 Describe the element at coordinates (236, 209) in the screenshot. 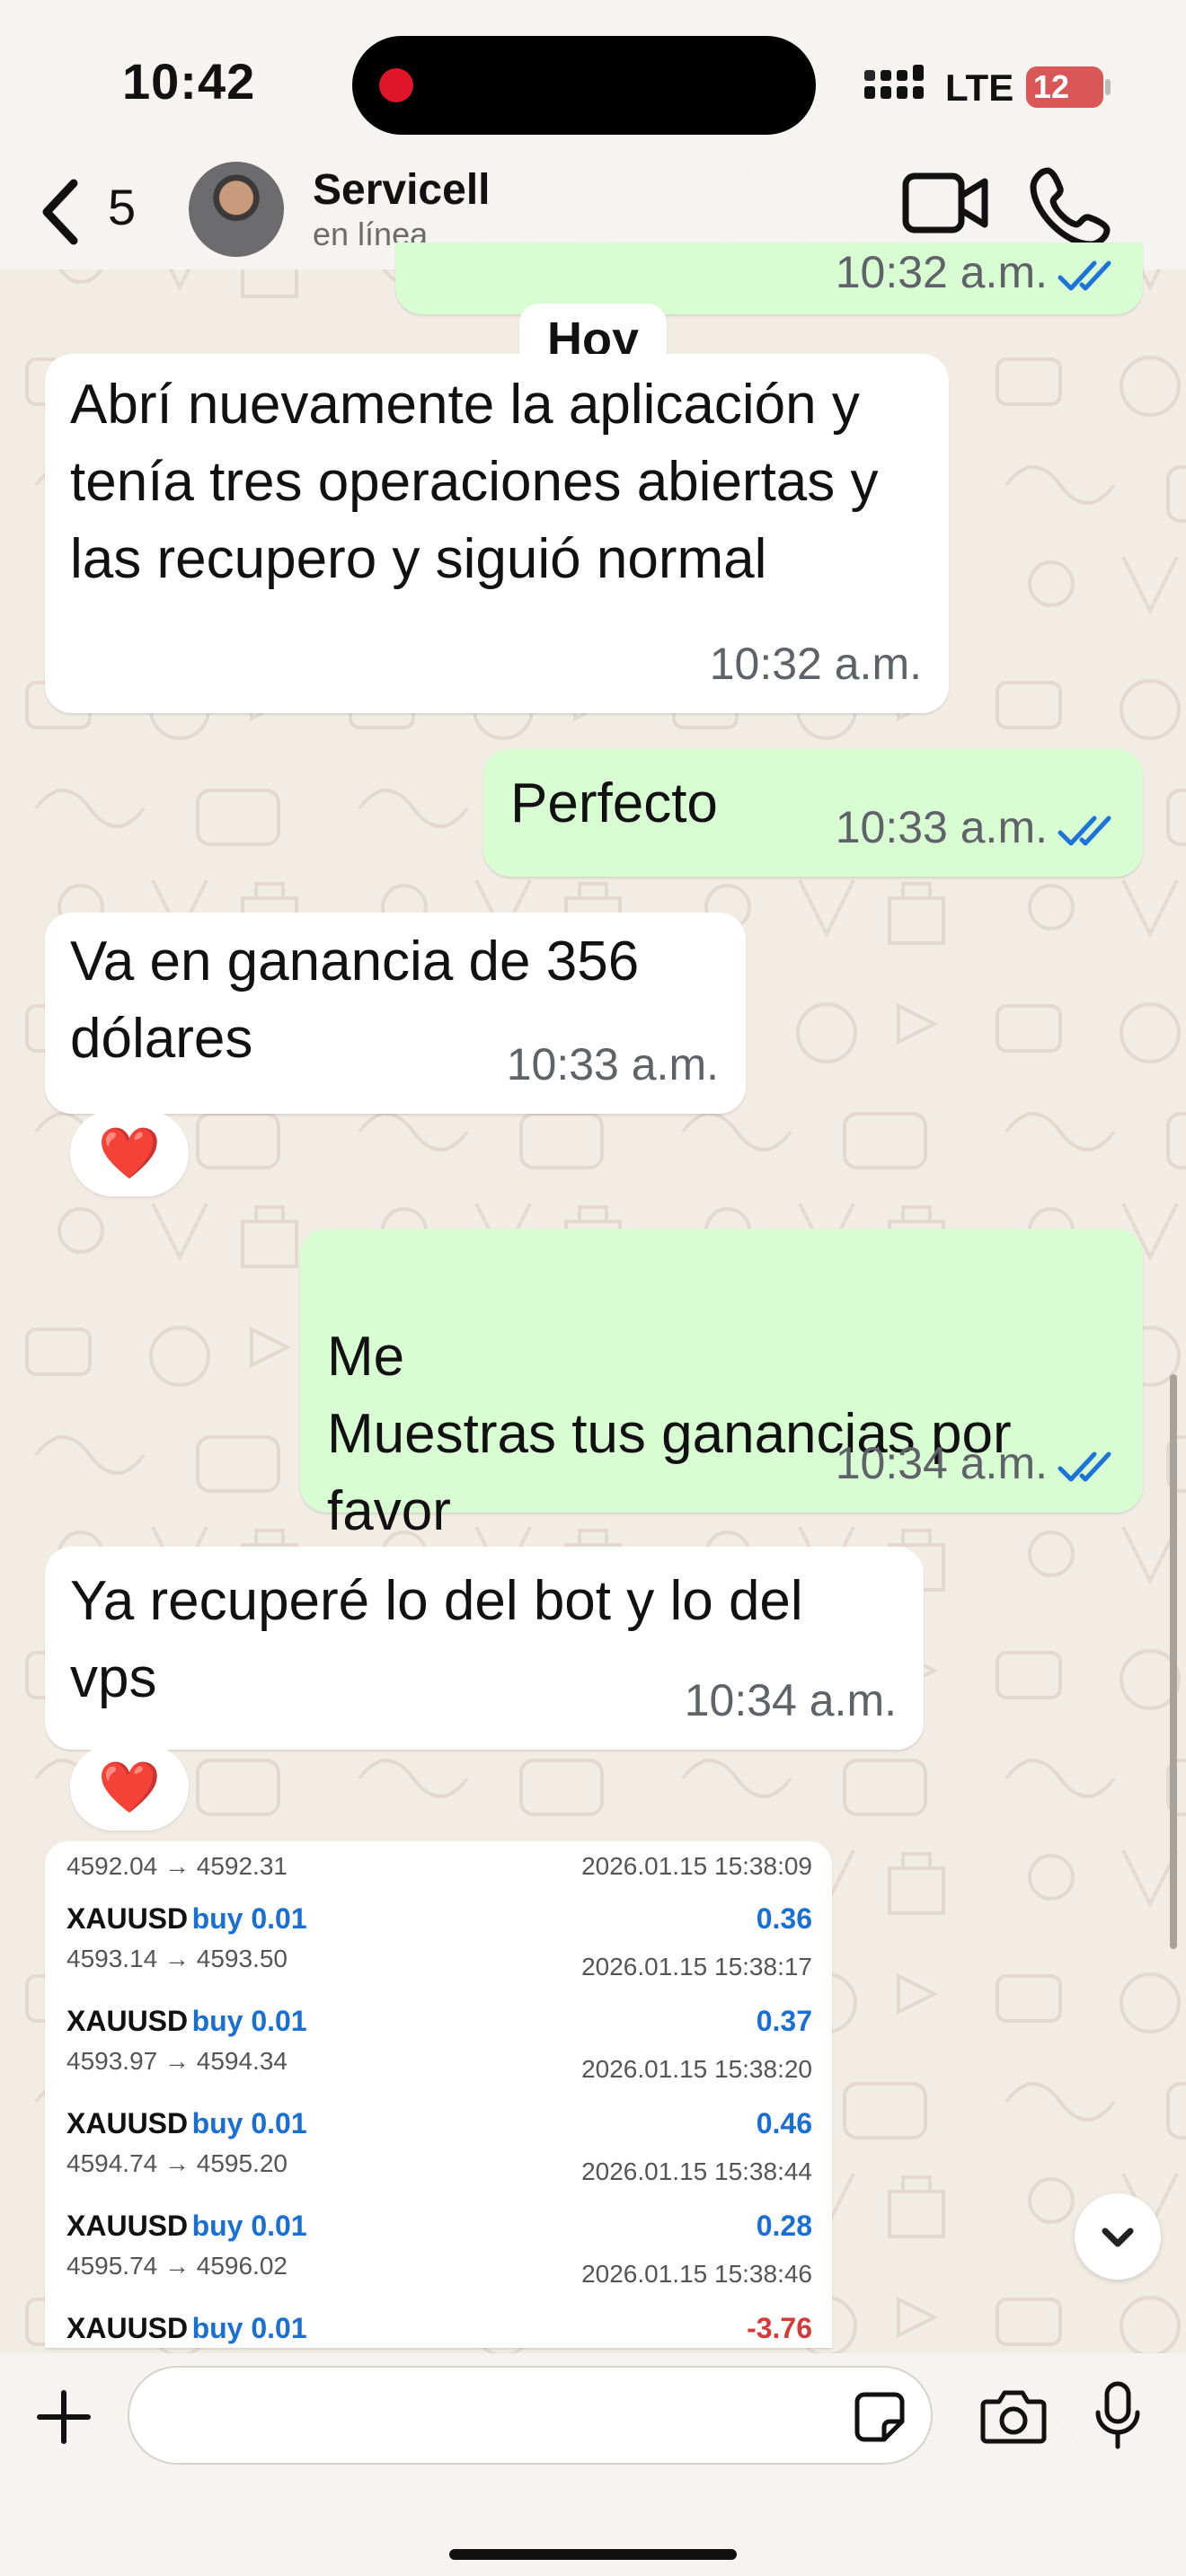

I see `avatar` at that location.